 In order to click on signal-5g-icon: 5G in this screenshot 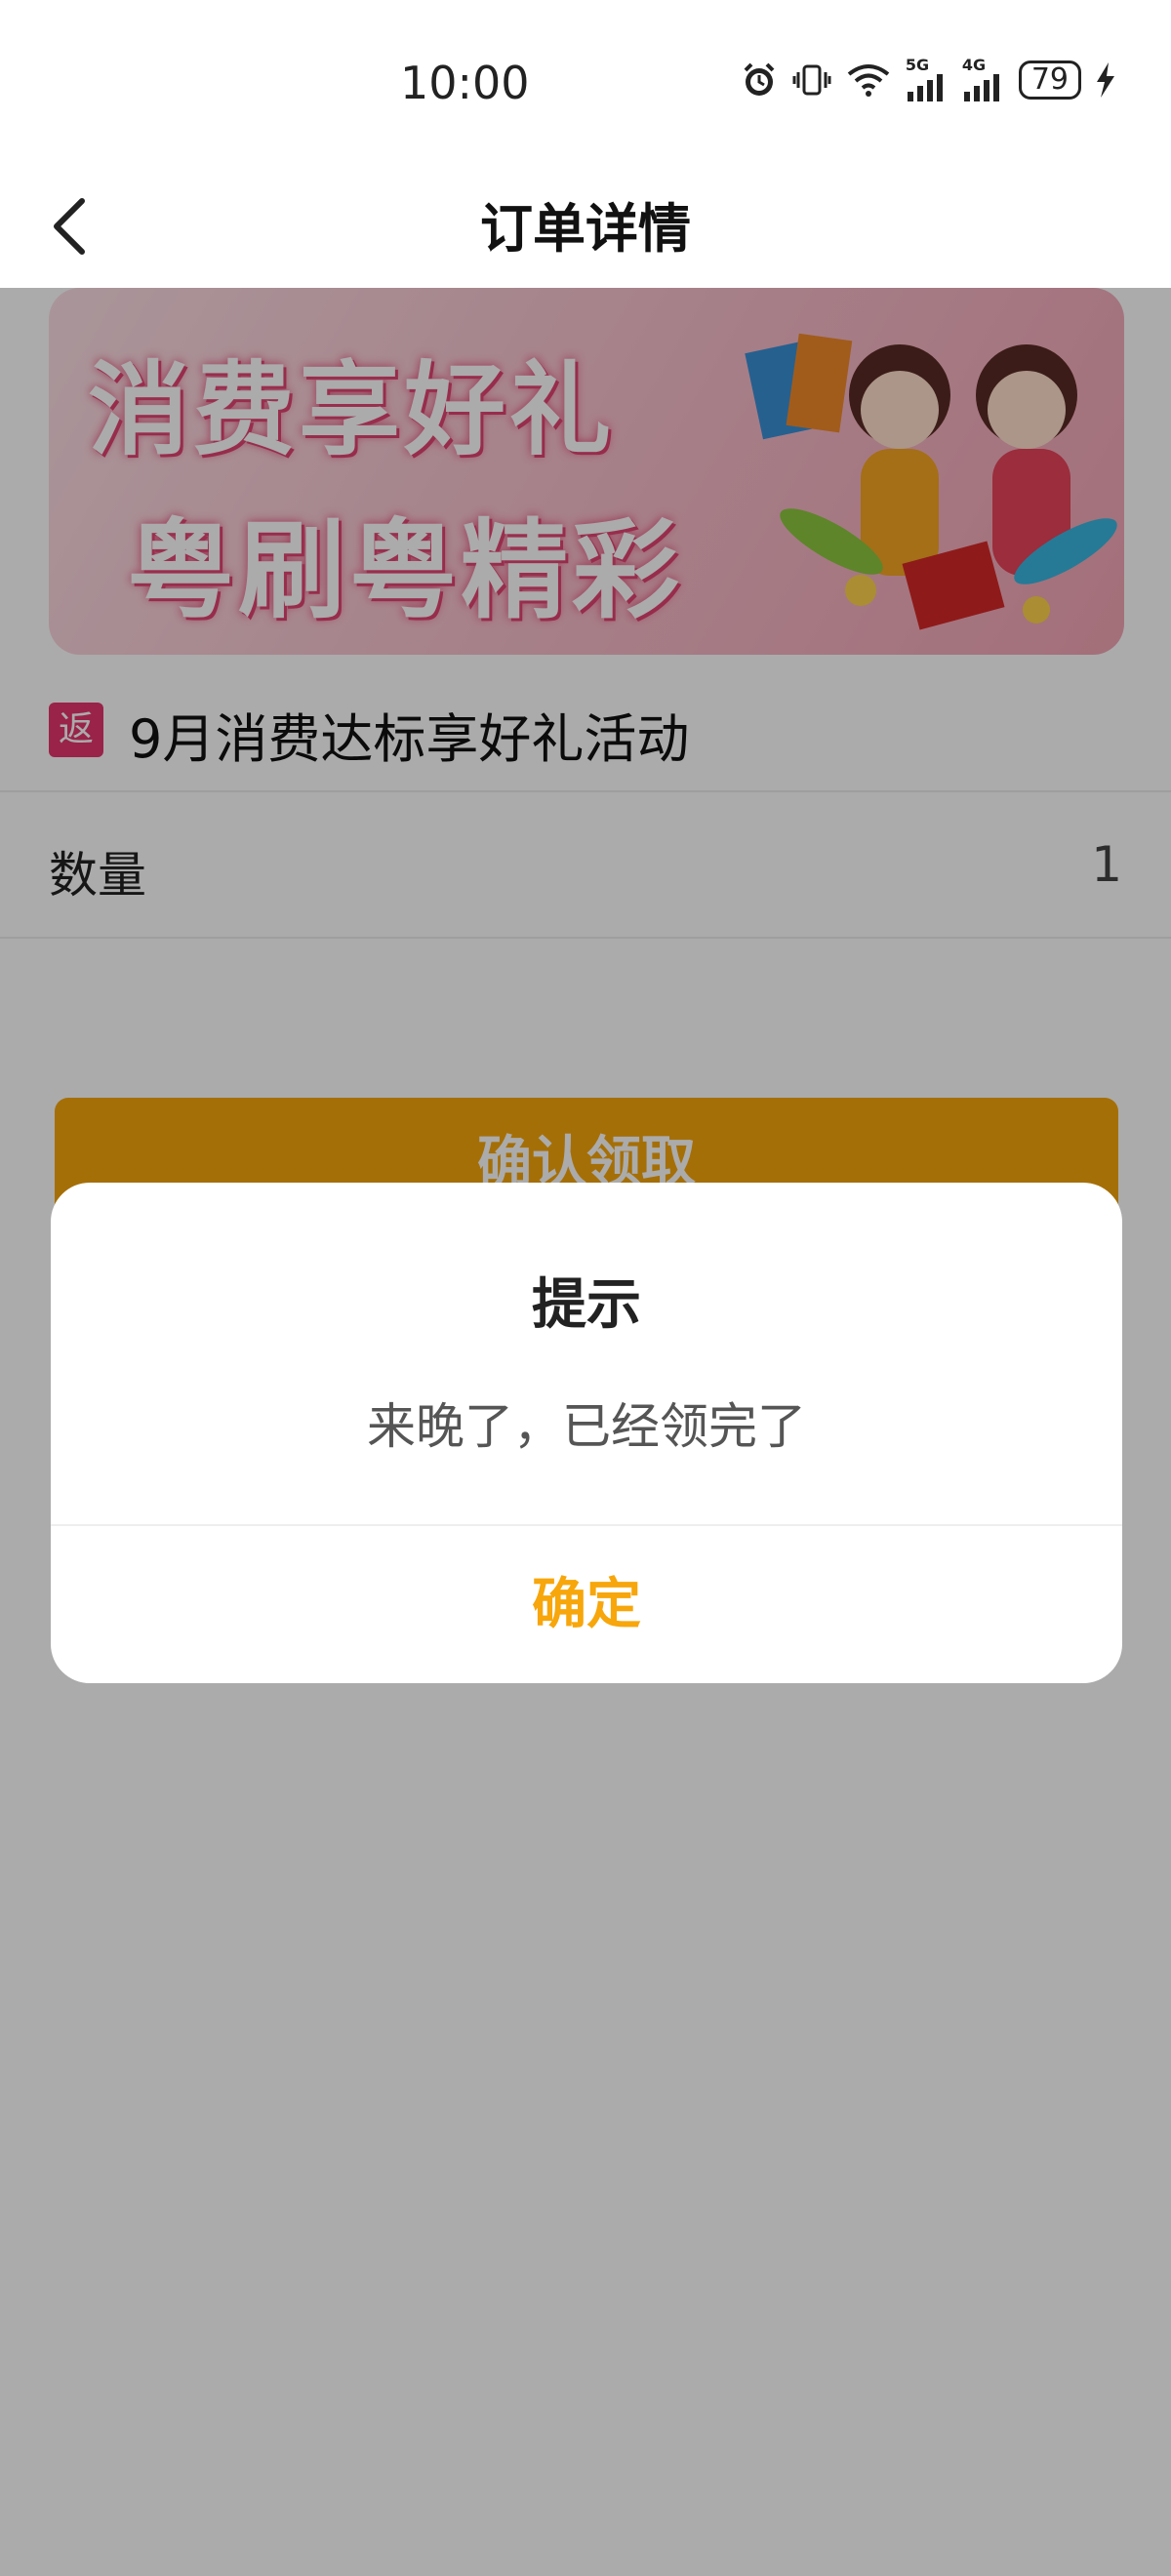, I will do `click(927, 78)`.